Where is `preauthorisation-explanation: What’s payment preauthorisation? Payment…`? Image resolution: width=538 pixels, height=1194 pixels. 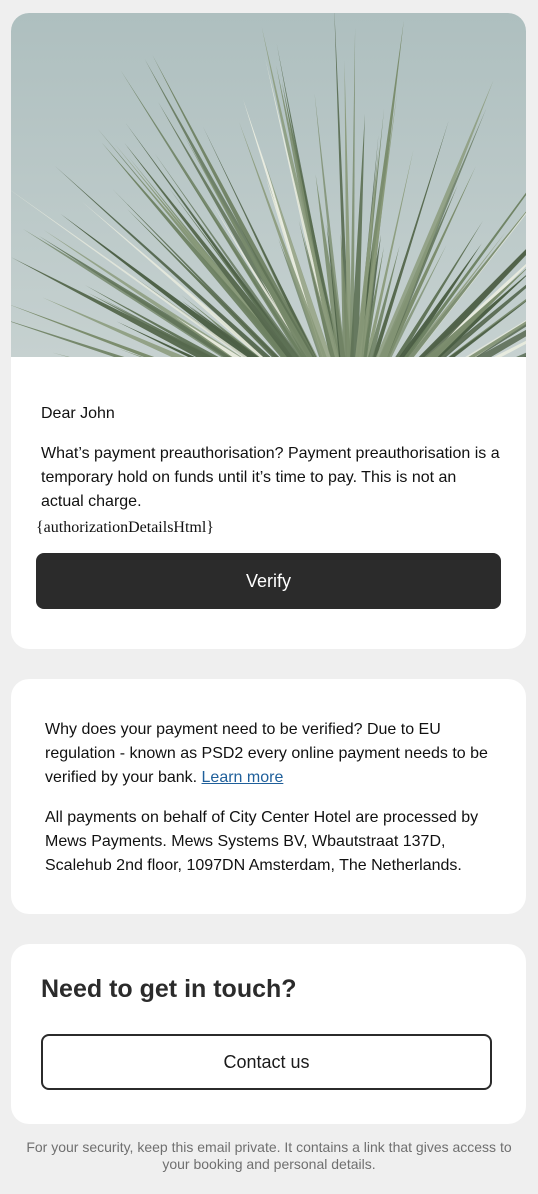
preauthorisation-explanation: What’s payment preauthorisation? Payment… is located at coordinates (270, 477).